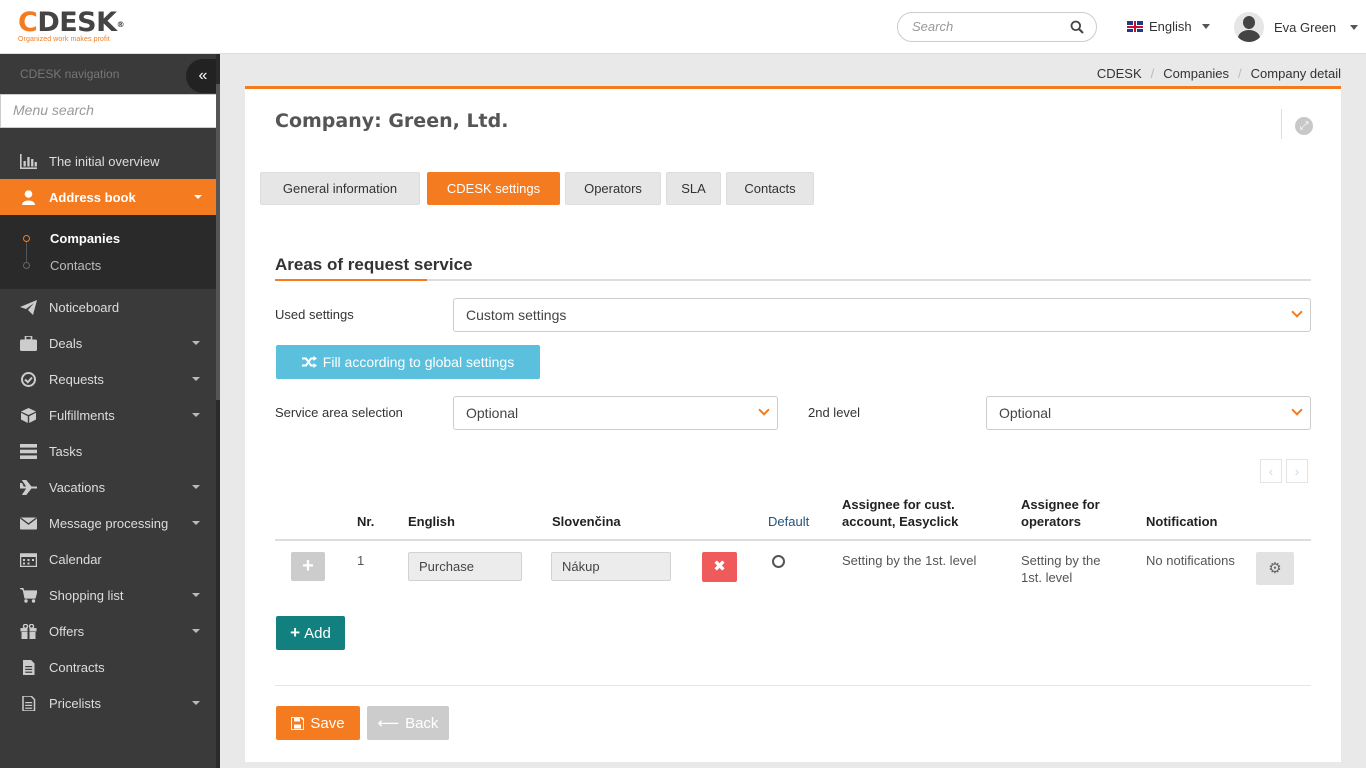 The height and width of the screenshot is (768, 1366). Describe the element at coordinates (1148, 413) in the screenshot. I see `second-level-select: Optional` at that location.